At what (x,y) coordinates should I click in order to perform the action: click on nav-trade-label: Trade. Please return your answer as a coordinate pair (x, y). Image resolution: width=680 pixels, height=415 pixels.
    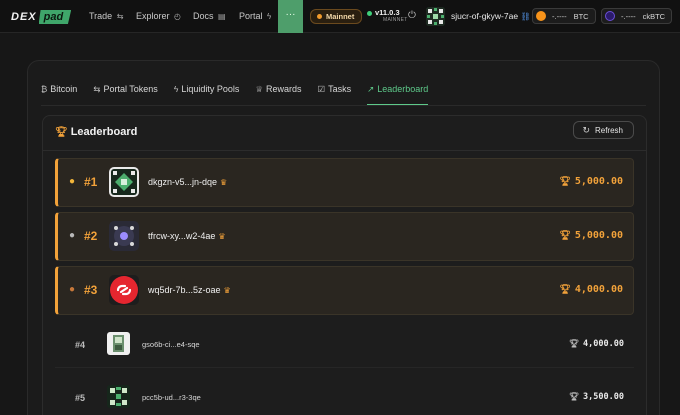
    Looking at the image, I should click on (101, 16).